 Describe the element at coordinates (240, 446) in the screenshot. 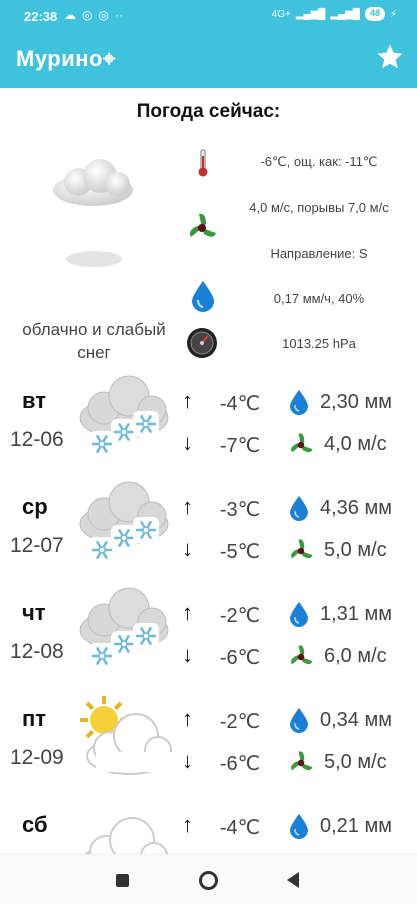

I see `temp-min: -7℃` at that location.